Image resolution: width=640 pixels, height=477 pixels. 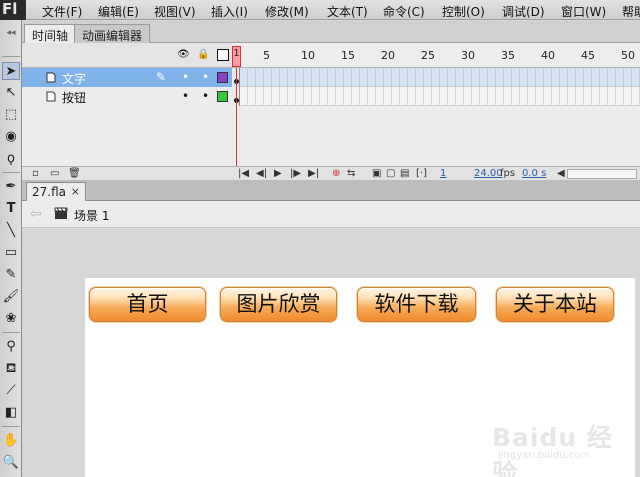 What do you see at coordinates (313, 173) in the screenshot?
I see `last-frame-icon: ▶|` at bounding box center [313, 173].